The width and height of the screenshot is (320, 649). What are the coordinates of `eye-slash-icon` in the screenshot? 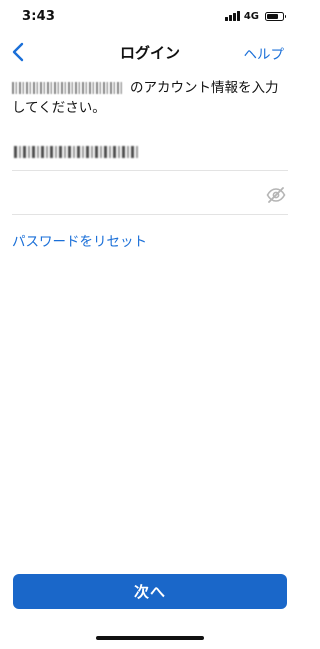 It's located at (276, 195).